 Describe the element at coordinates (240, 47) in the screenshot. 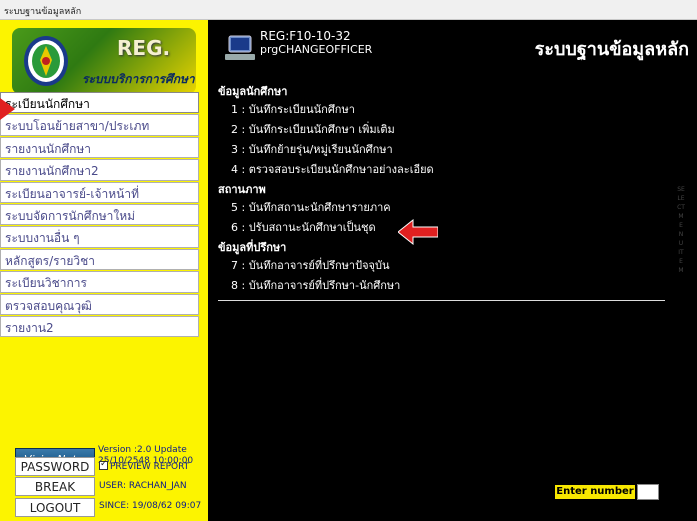

I see `computer-icon` at that location.